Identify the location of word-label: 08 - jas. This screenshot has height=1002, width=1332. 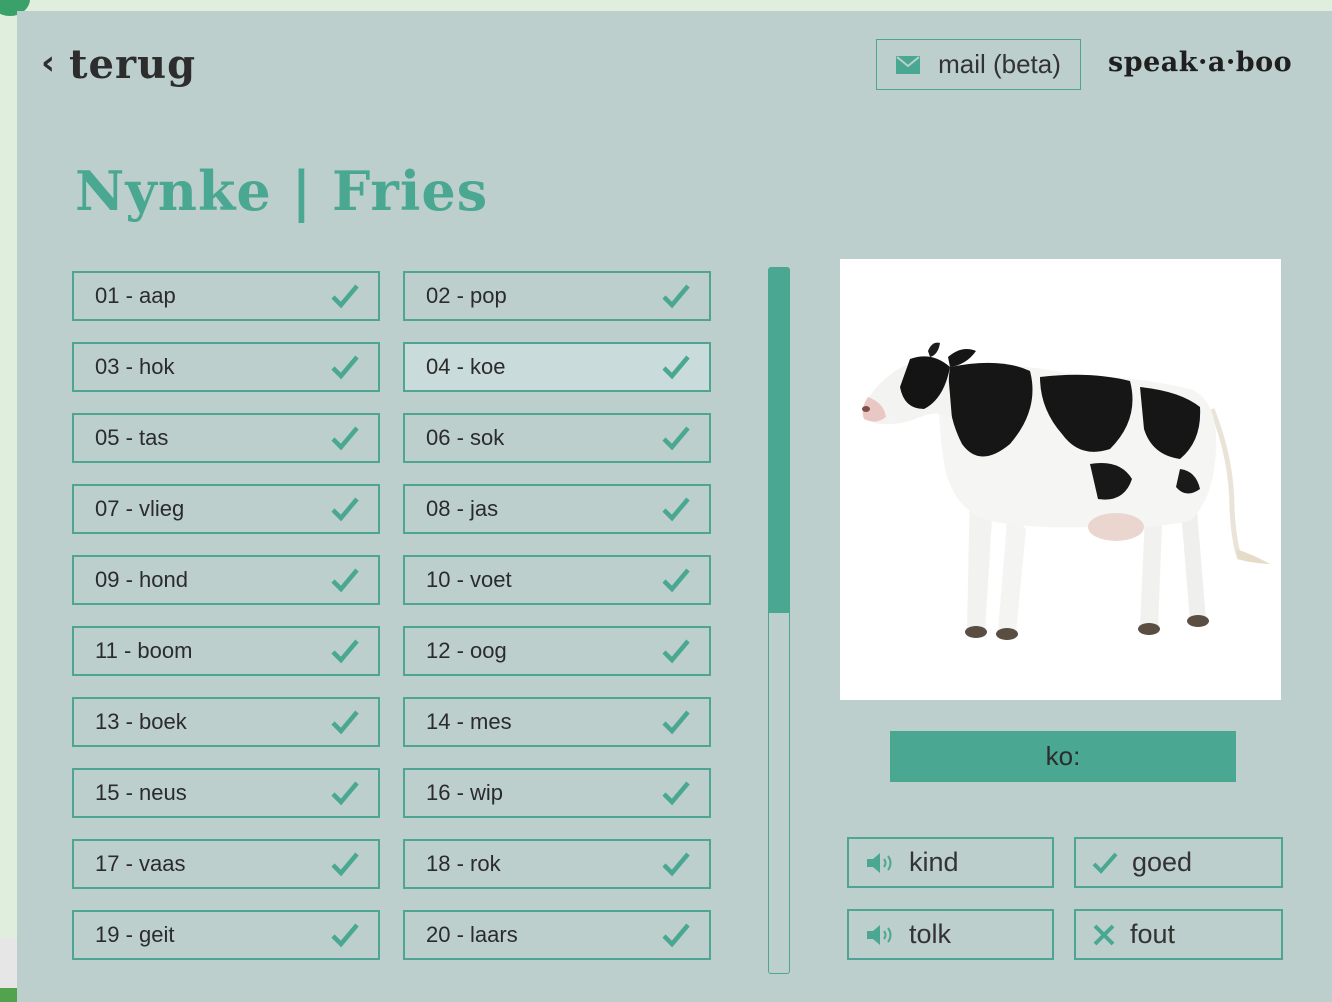
(462, 508).